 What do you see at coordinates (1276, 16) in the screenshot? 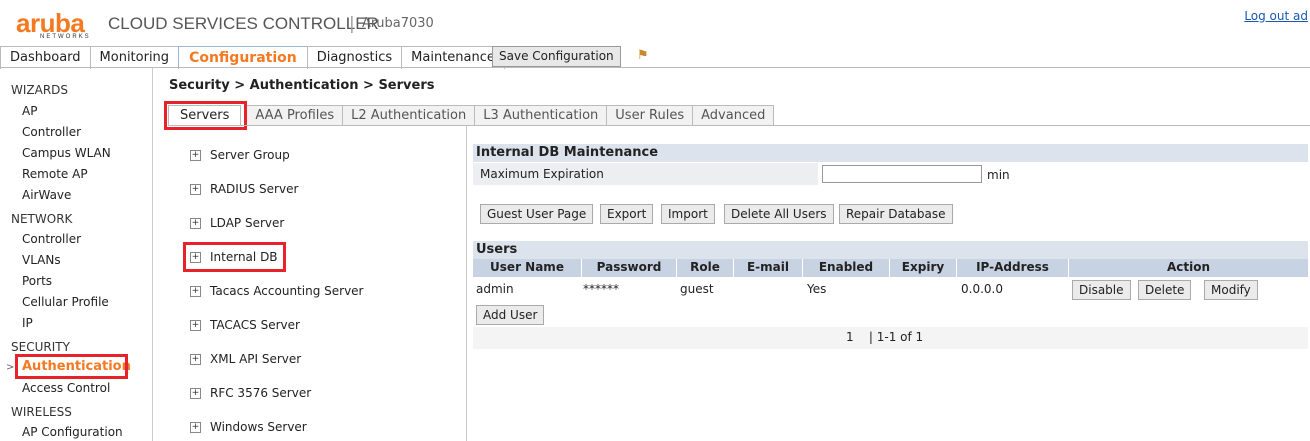
I see `logout-link: Log out ad` at bounding box center [1276, 16].